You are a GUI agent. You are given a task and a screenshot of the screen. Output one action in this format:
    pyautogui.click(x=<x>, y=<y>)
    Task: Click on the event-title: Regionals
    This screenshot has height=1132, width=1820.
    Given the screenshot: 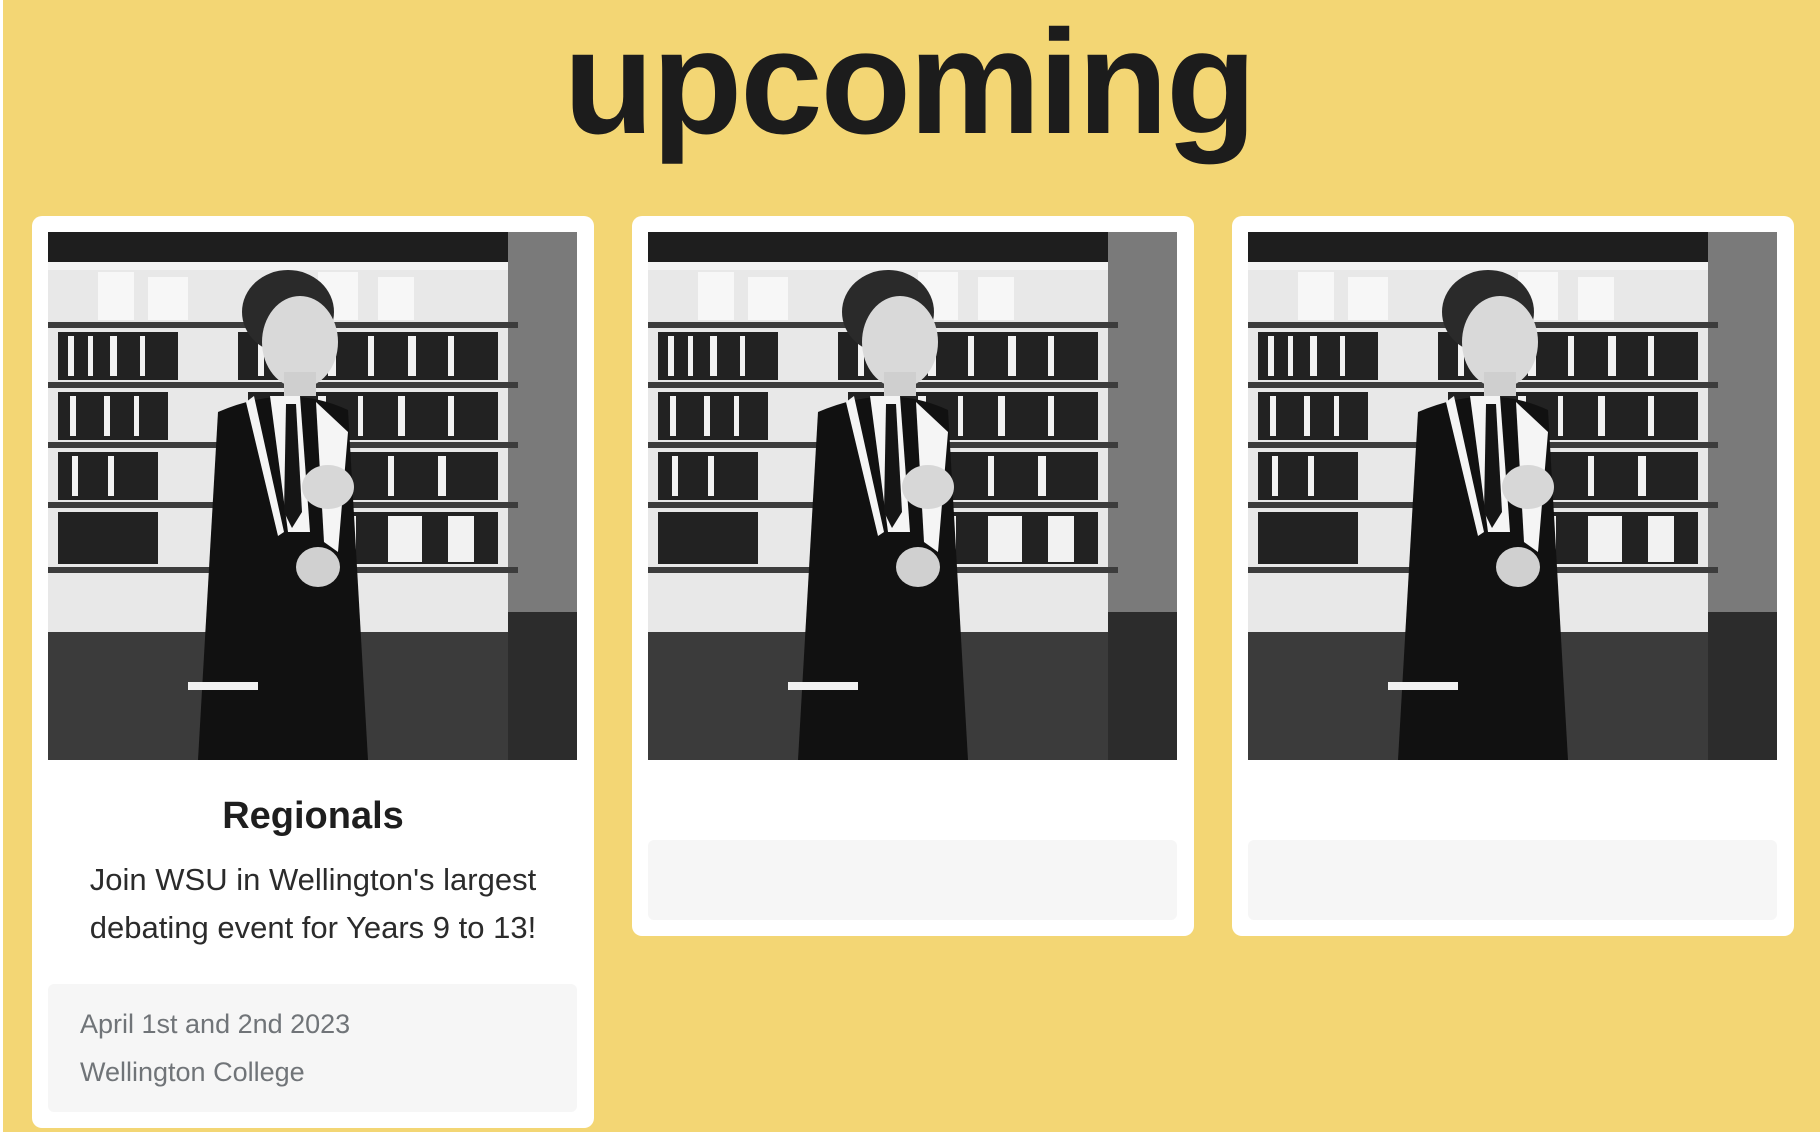 What is the action you would take?
    pyautogui.click(x=313, y=816)
    